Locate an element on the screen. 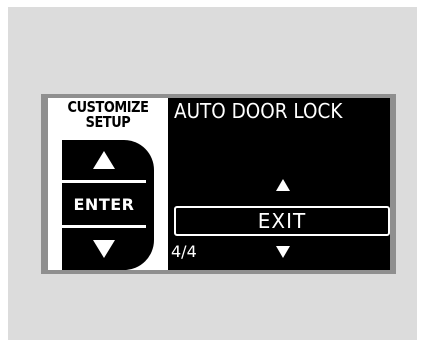 Image resolution: width=425 pixels, height=347 pixels. enter-label: ENTER is located at coordinates (104, 204).